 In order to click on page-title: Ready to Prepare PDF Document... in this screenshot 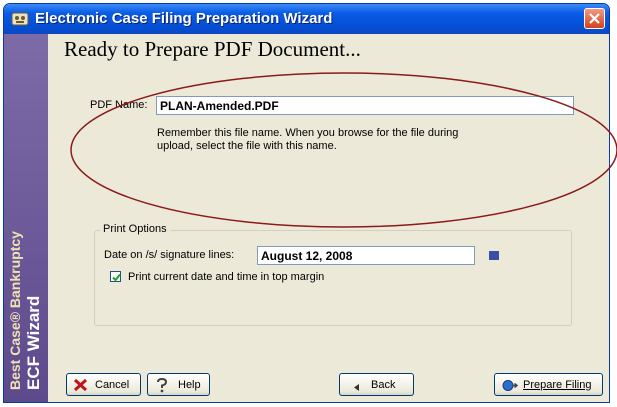, I will do `click(212, 49)`.